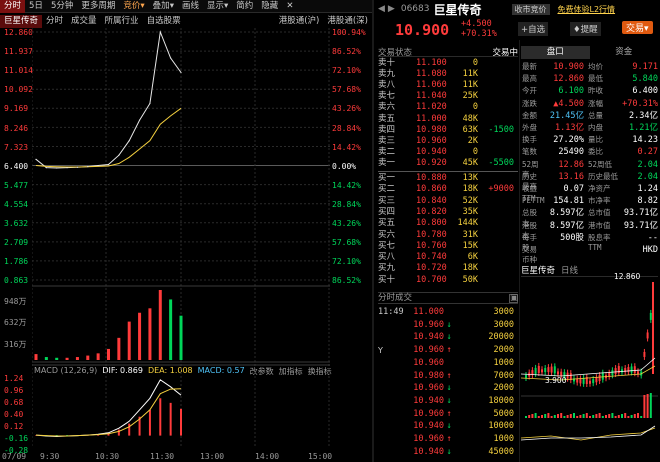 The height and width of the screenshot is (462, 660). Describe the element at coordinates (244, 6) in the screenshot. I see `tab-simple: 简约` at that location.